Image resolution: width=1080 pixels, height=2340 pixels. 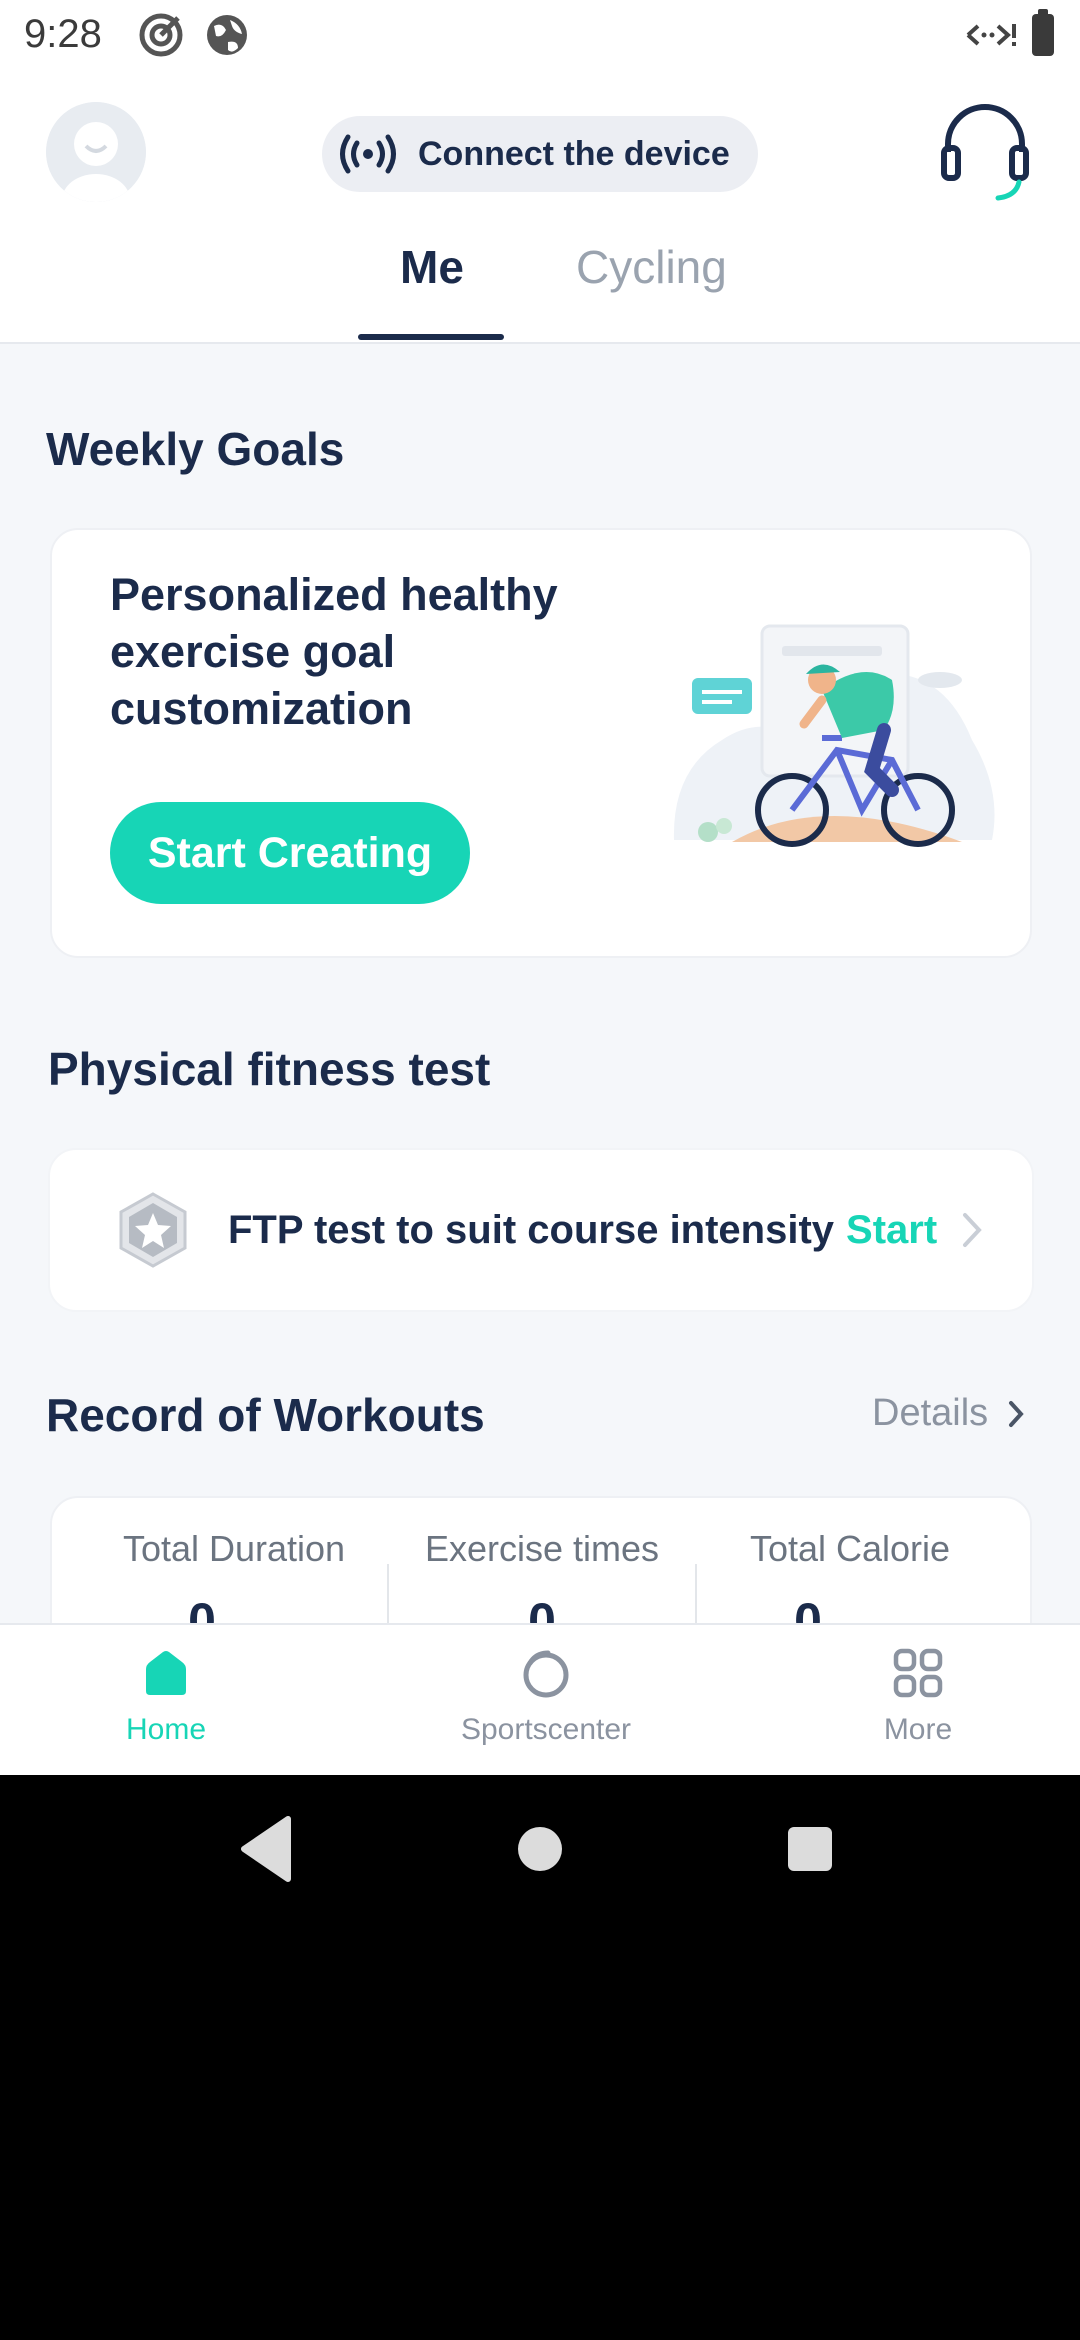 I want to click on back-icon, so click(x=266, y=1849).